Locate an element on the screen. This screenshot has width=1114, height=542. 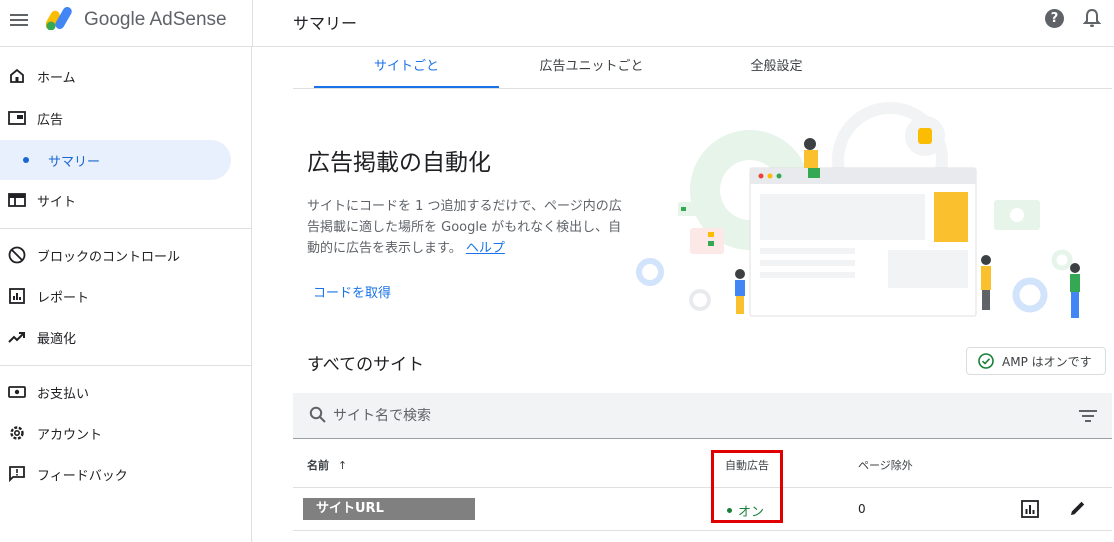
sidebar-item-blocking-controls: ブロックのコントロール is located at coordinates (120, 255).